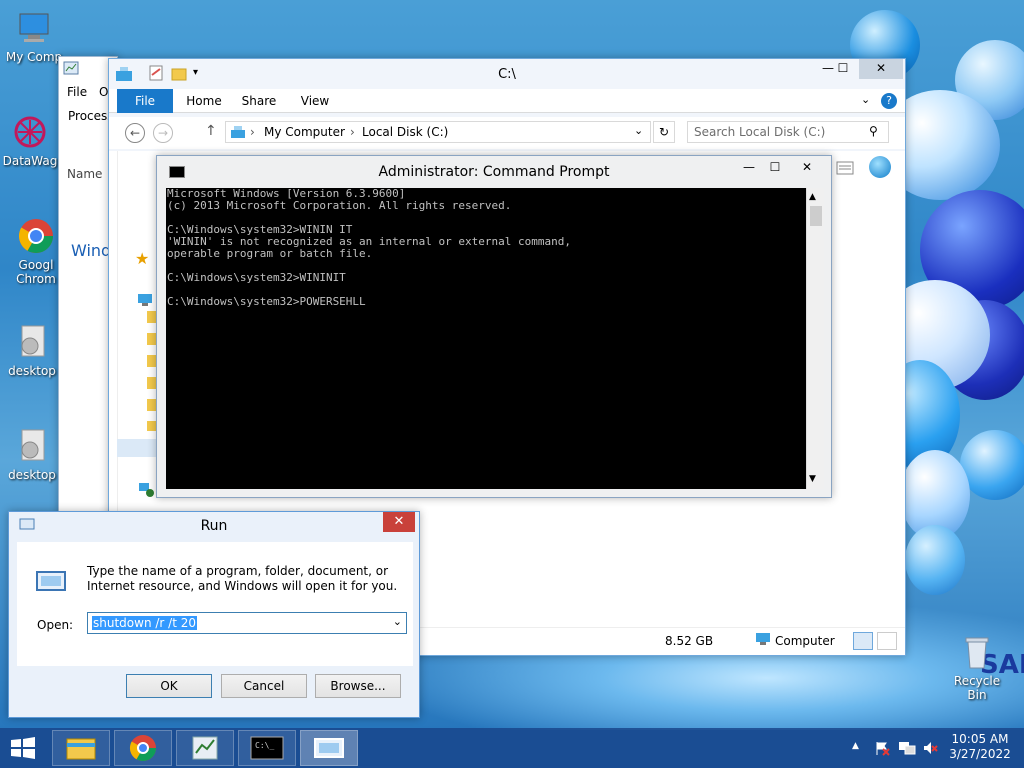 The width and height of the screenshot is (1024, 768). I want to click on cmd-minimize-button: —, so click(749, 168).